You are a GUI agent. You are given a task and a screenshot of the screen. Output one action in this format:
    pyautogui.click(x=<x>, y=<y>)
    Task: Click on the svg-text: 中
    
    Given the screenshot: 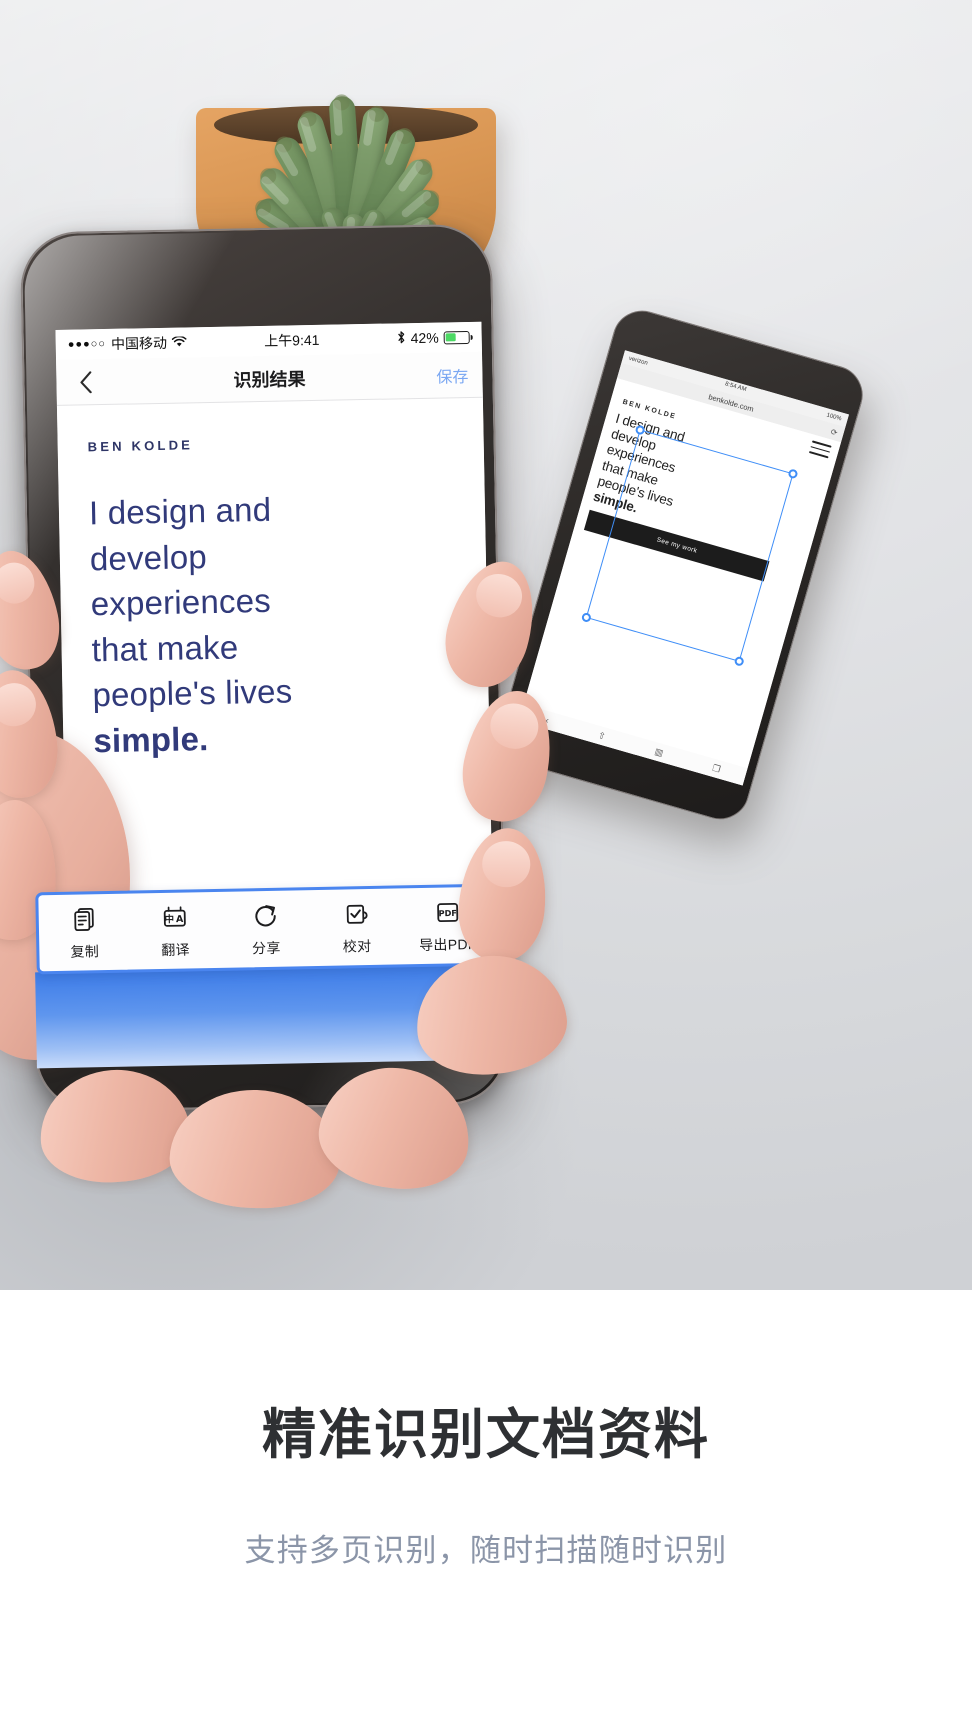 What is the action you would take?
    pyautogui.click(x=170, y=919)
    